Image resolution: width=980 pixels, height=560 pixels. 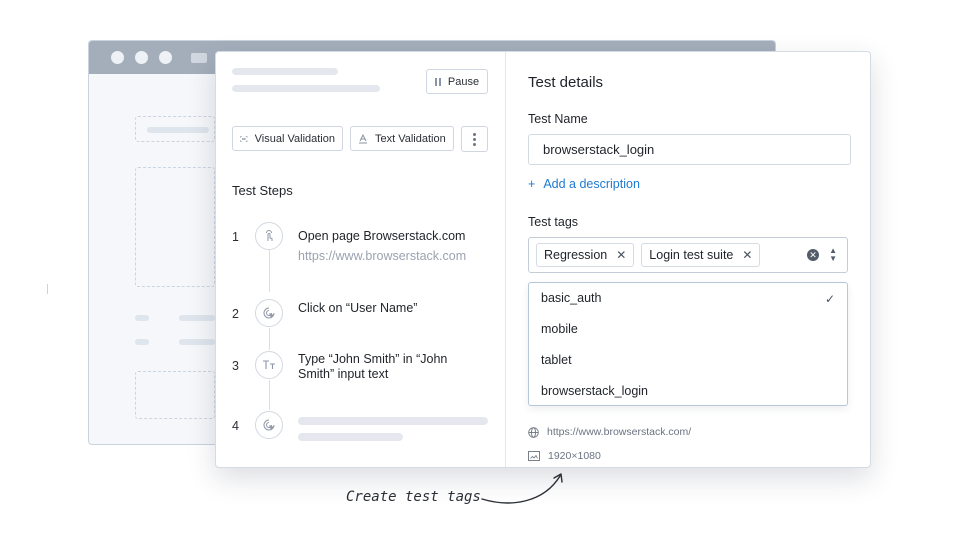 What do you see at coordinates (141, 57) in the screenshot?
I see `window-dot-minimize` at bounding box center [141, 57].